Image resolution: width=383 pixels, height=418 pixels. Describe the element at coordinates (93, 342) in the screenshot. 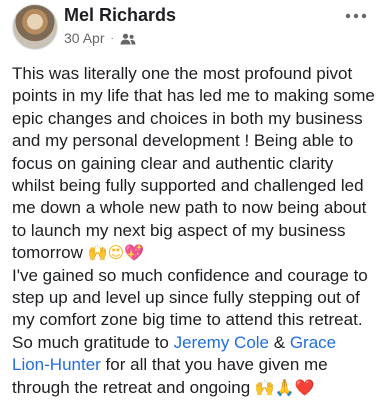

I see `post-text: So much gratitude to` at that location.